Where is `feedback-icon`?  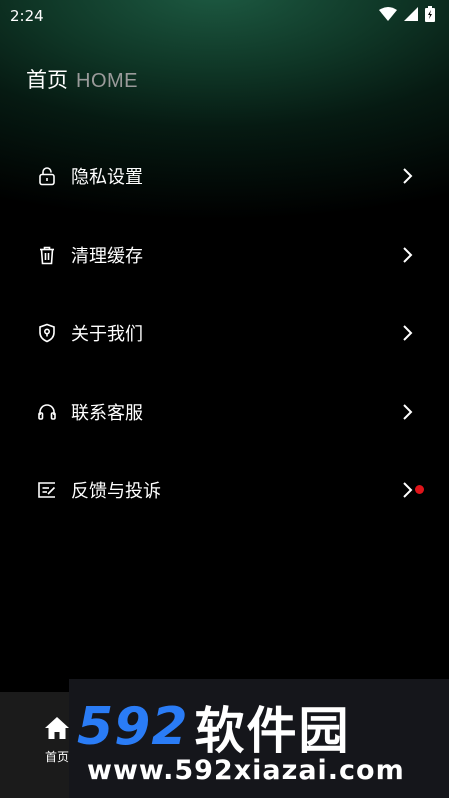
feedback-icon is located at coordinates (47, 490).